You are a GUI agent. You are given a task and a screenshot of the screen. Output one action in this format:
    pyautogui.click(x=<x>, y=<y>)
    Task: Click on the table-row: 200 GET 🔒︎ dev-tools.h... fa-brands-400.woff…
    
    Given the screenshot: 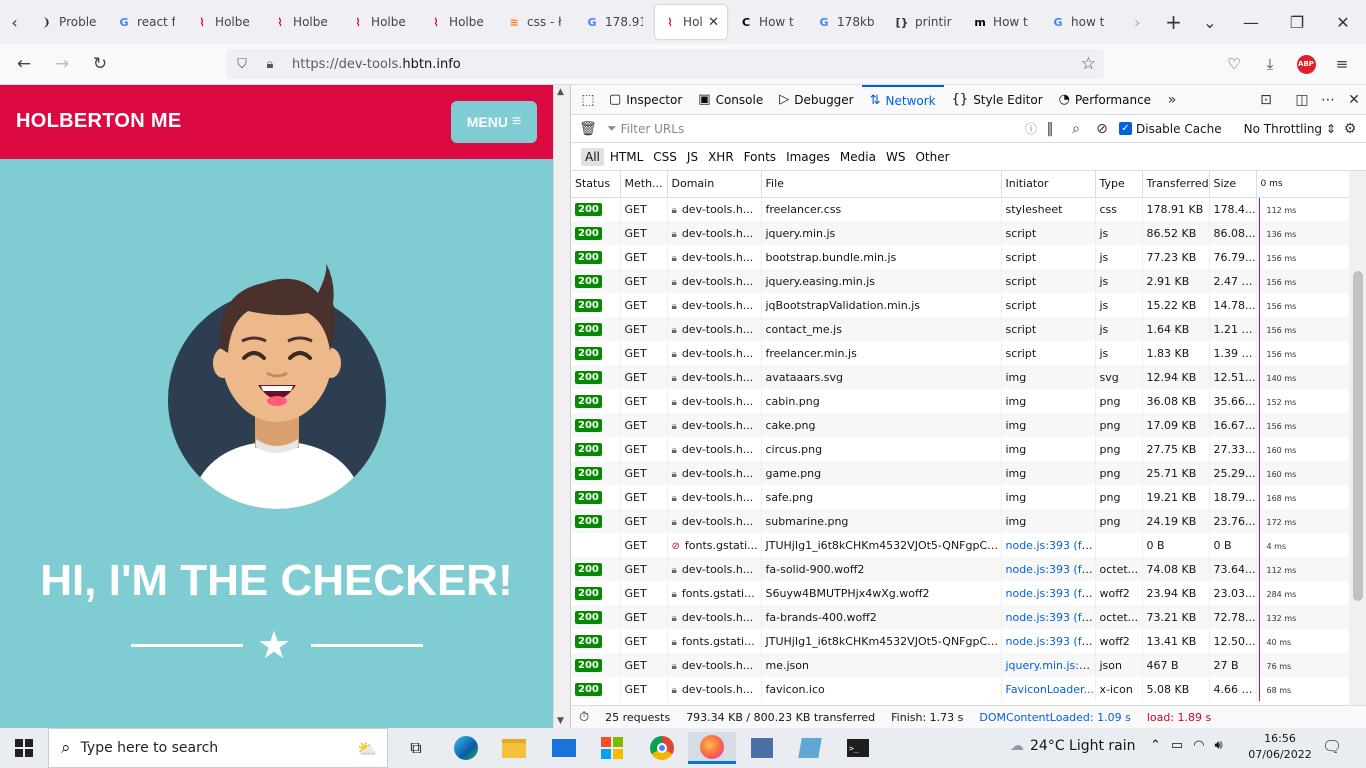 What is the action you would take?
    pyautogui.click(x=960, y=617)
    